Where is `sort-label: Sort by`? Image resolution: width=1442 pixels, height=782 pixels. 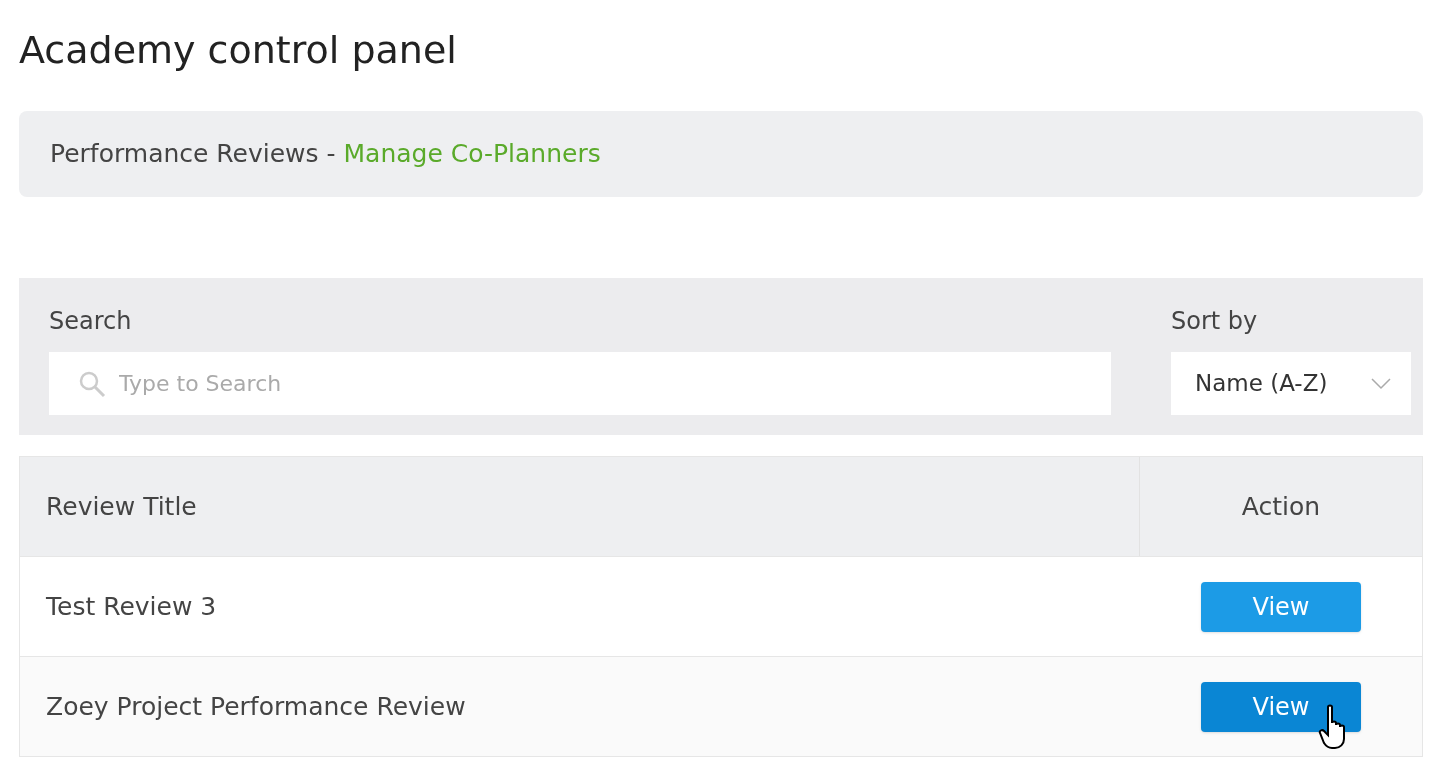
sort-label: Sort by is located at coordinates (1214, 321).